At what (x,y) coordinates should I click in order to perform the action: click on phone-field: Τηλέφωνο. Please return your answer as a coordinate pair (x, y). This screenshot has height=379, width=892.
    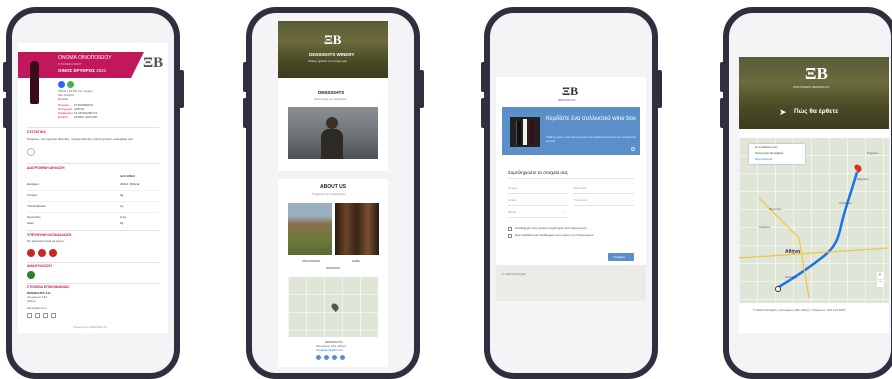
    Looking at the image, I should click on (581, 200).